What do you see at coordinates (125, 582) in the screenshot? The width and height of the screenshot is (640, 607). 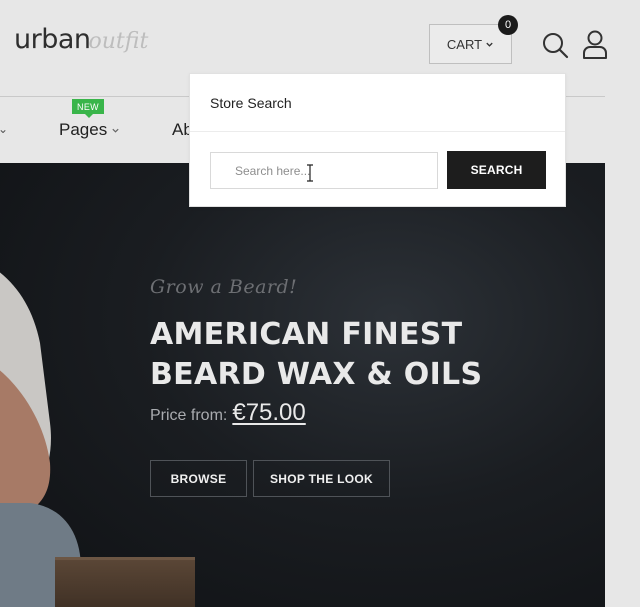 I see `wooden-crate-image` at bounding box center [125, 582].